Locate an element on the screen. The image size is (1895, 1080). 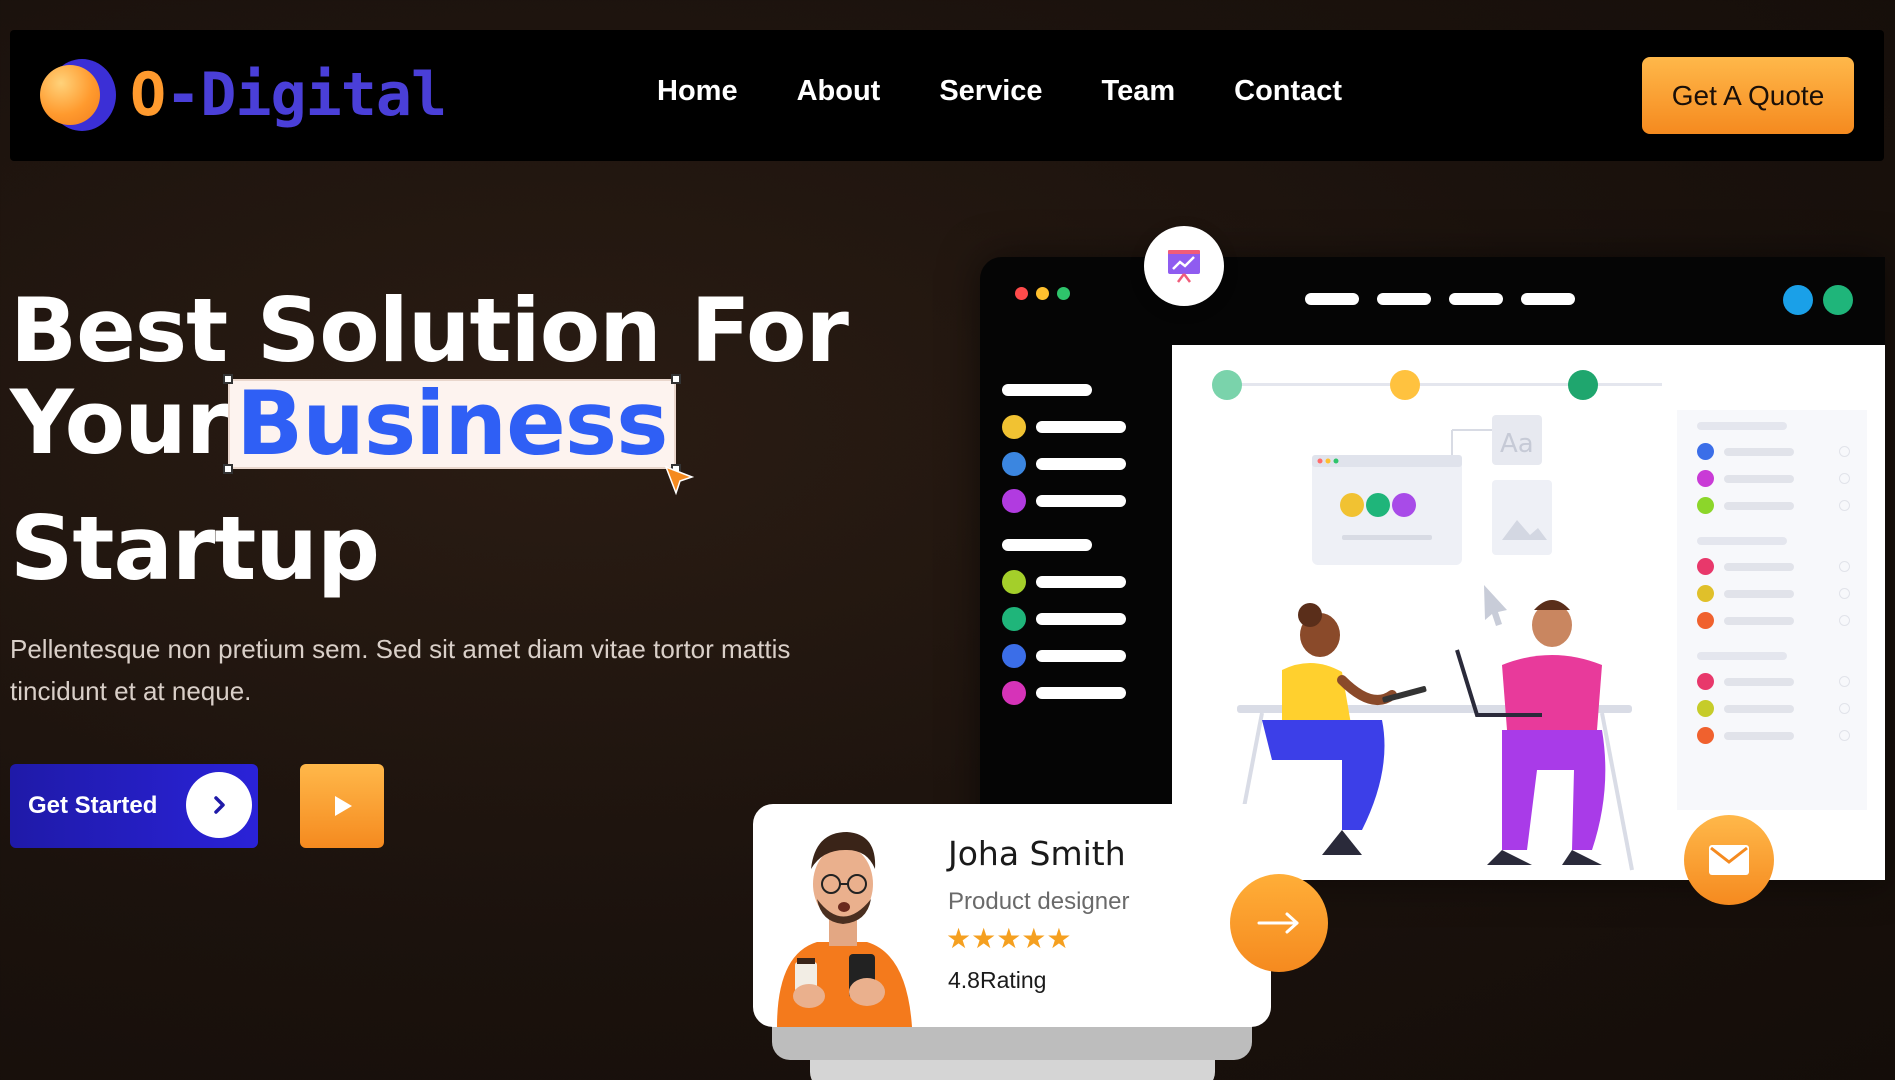
dashboard-tabs is located at coordinates (1440, 299).